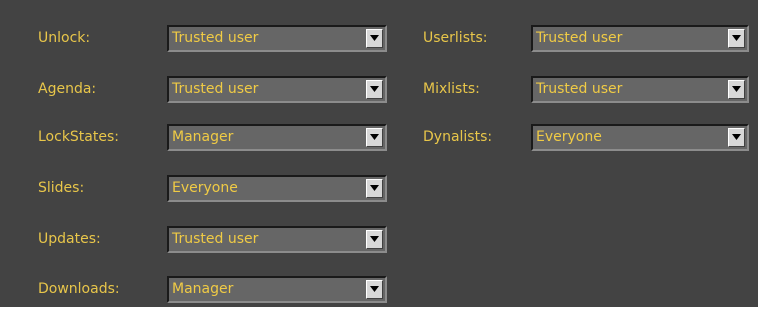  I want to click on dynalists-label: Dynalists:, so click(458, 137).